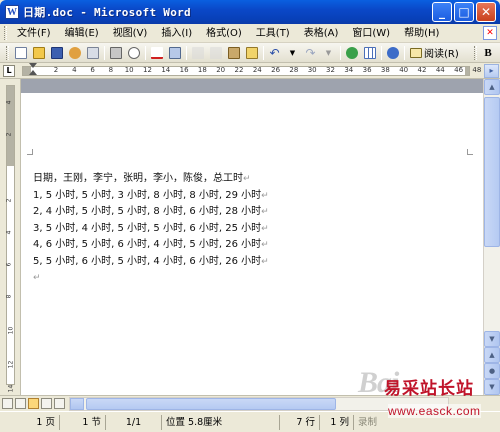 This screenshot has height=432, width=500. Describe the element at coordinates (5, 33) in the screenshot. I see `menu-grip` at that location.